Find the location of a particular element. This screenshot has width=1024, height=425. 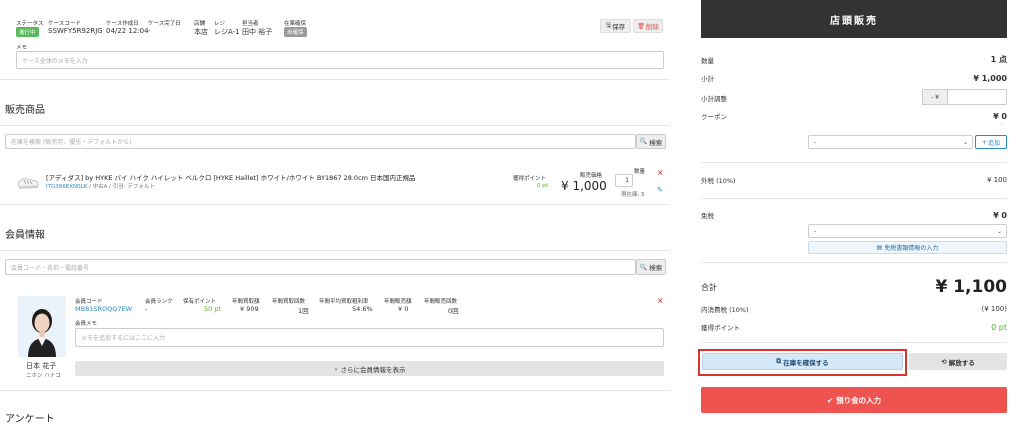

memo-label: メモ is located at coordinates (22, 48).